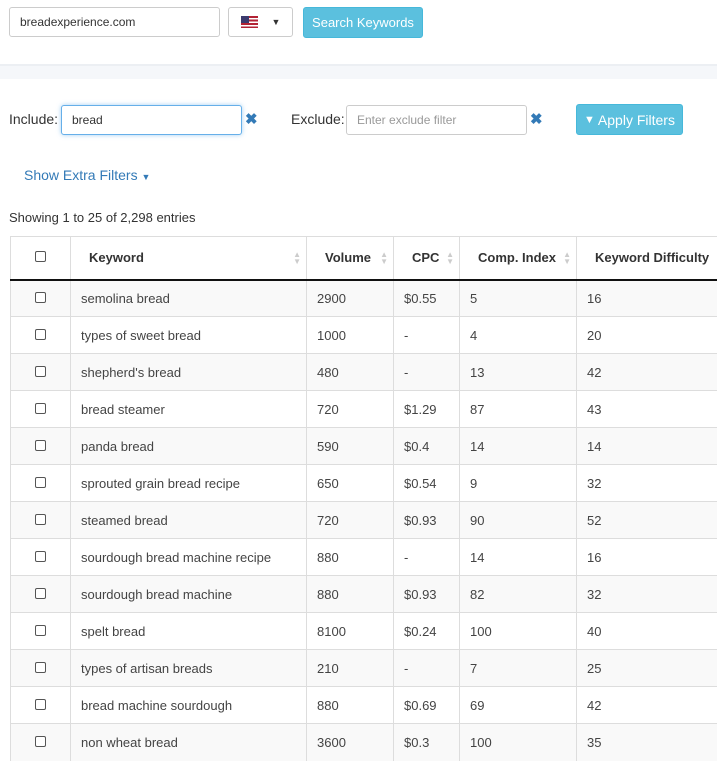 This screenshot has height=761, width=717. I want to click on search-keywords-button: Search Keywords, so click(363, 22).